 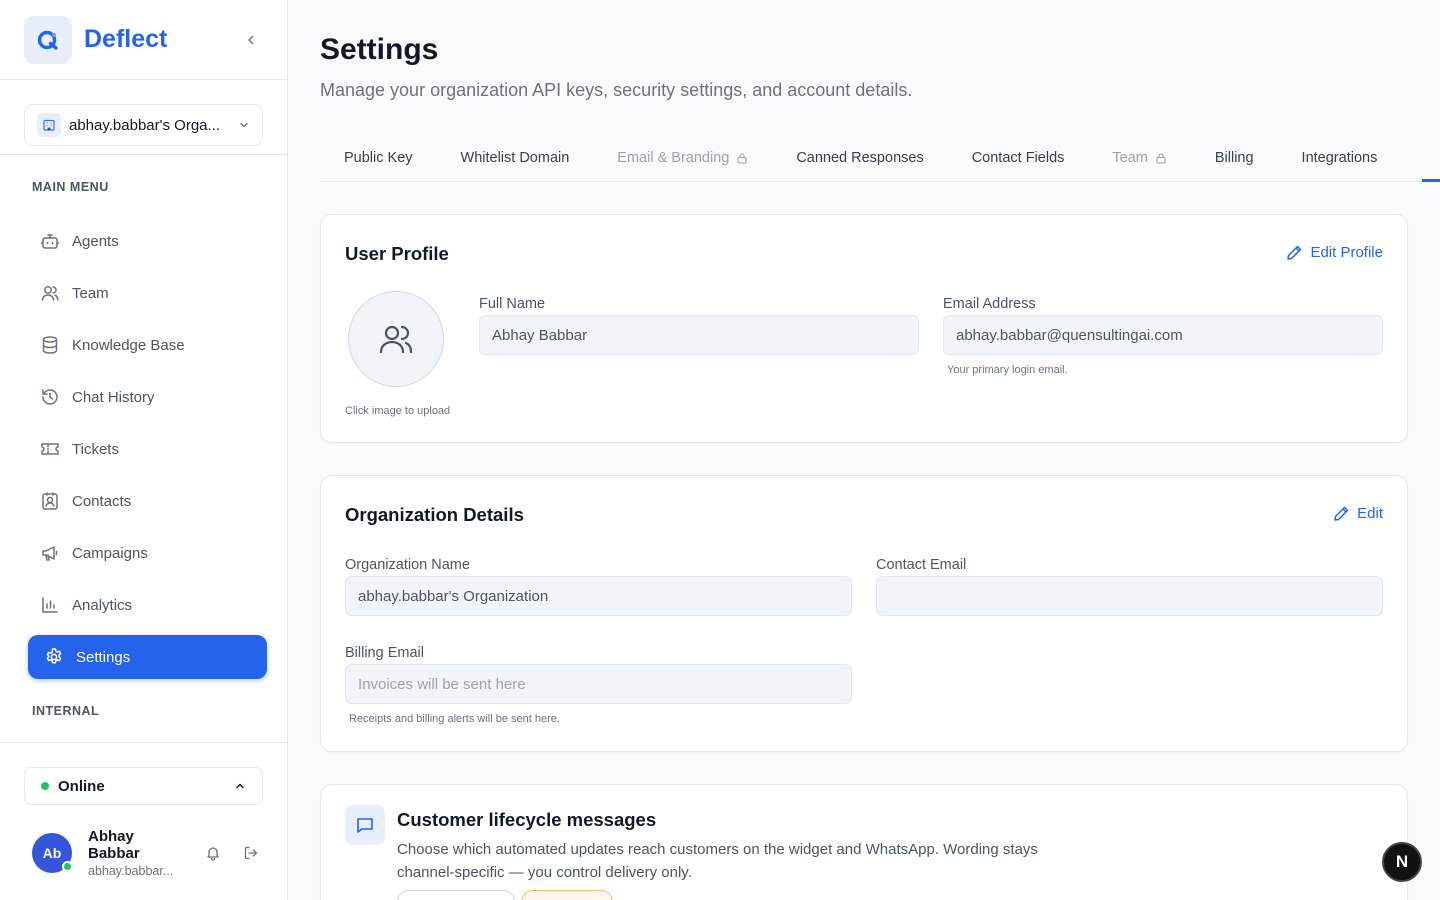 What do you see at coordinates (407, 565) in the screenshot?
I see `organization-name-label: Organization Name` at bounding box center [407, 565].